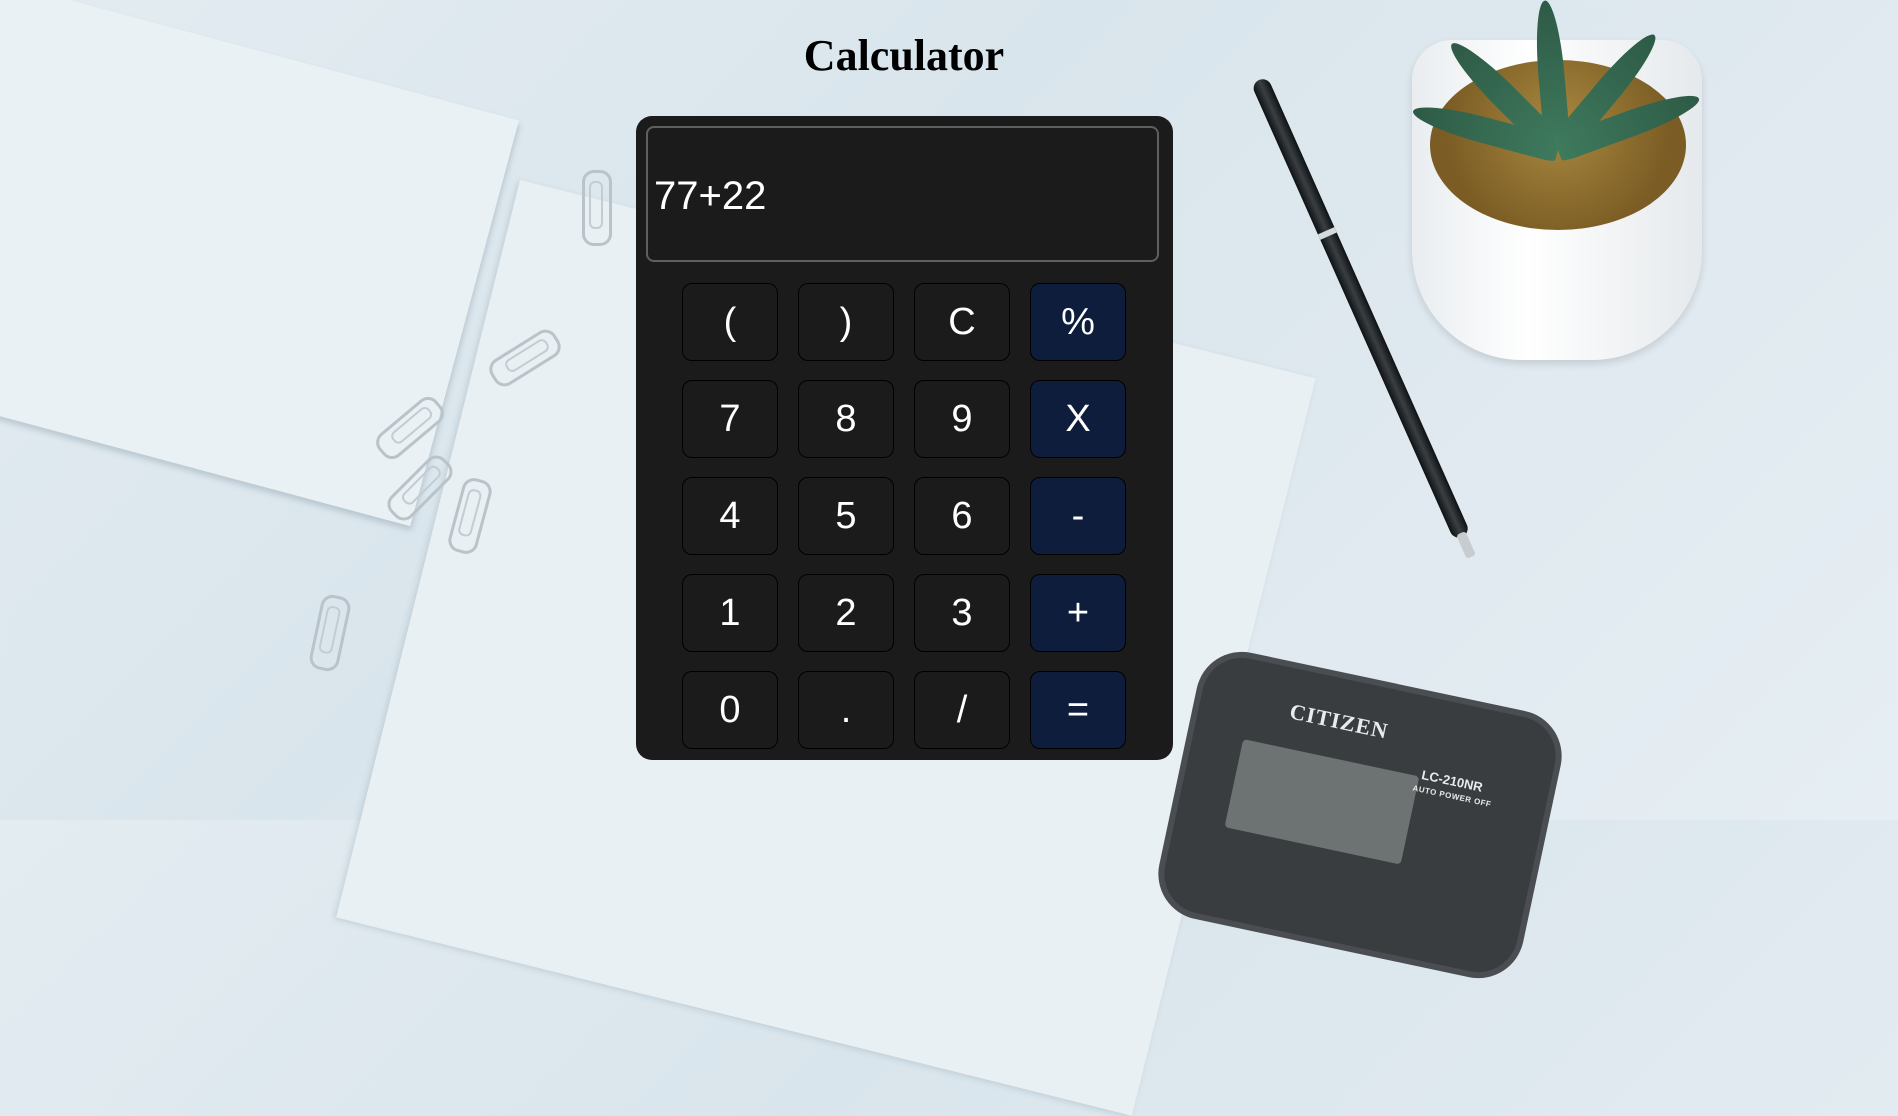 This screenshot has height=1116, width=1898. Describe the element at coordinates (962, 613) in the screenshot. I see `digit-3-key: 3` at that location.